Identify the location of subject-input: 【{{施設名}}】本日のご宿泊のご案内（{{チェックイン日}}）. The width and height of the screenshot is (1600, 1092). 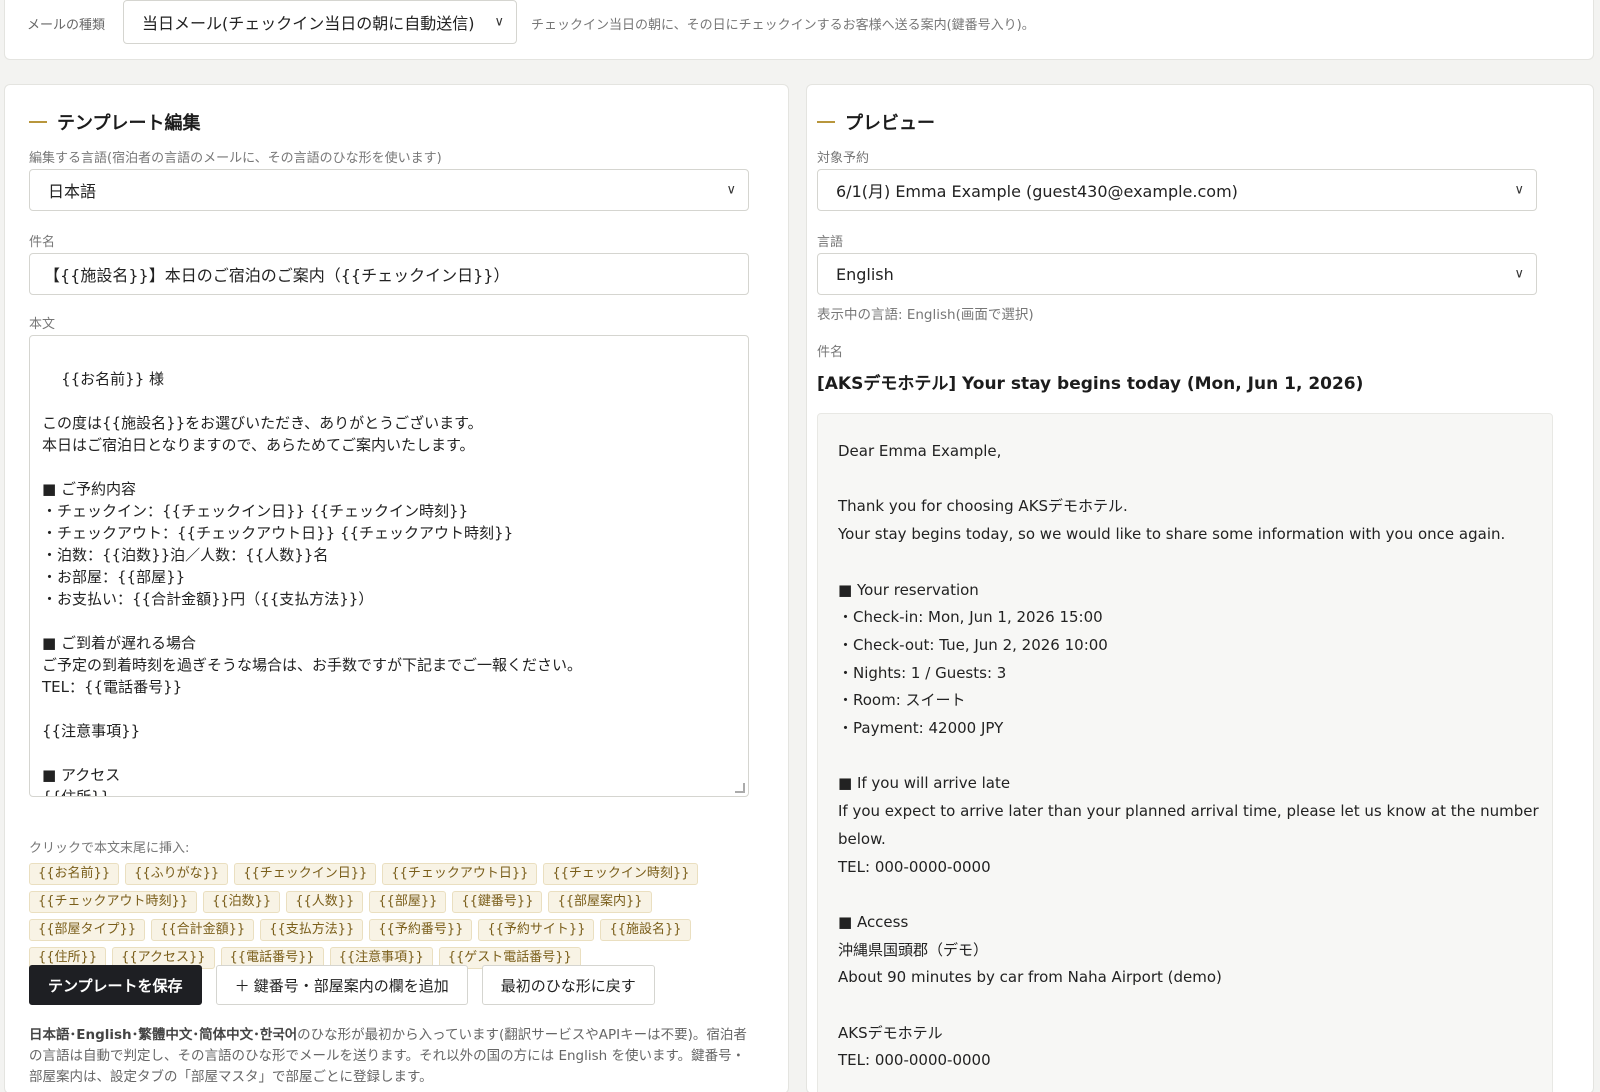
(389, 274).